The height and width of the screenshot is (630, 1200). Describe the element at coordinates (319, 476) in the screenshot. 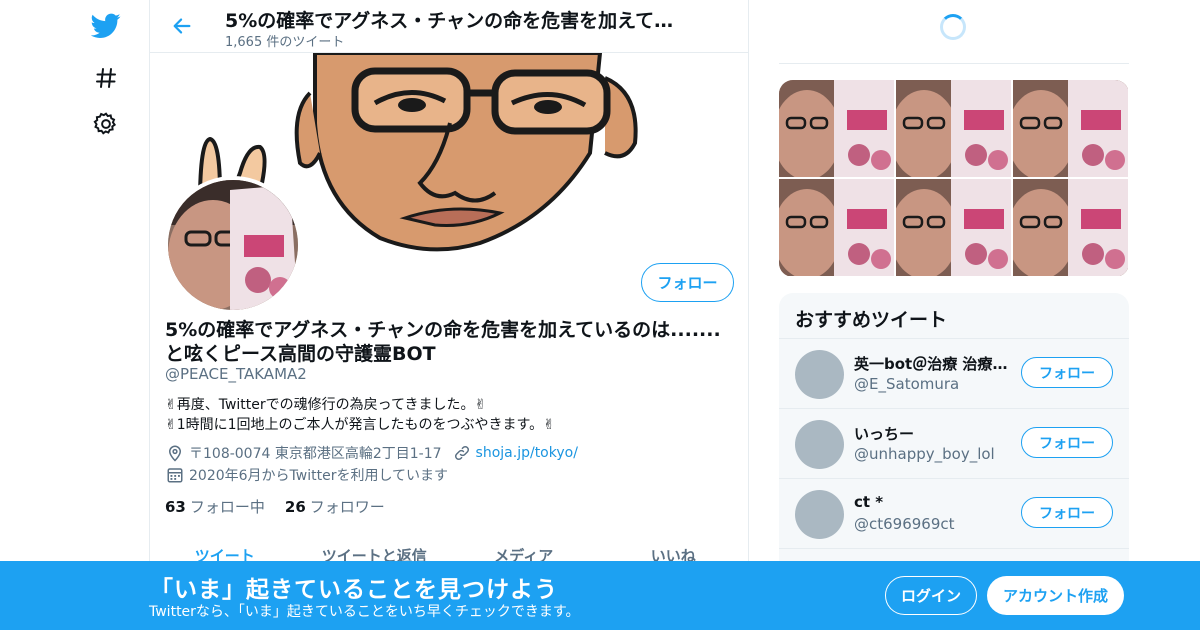

I see `profile-joined-date: 2020年6月からTwitterを利用しています` at that location.